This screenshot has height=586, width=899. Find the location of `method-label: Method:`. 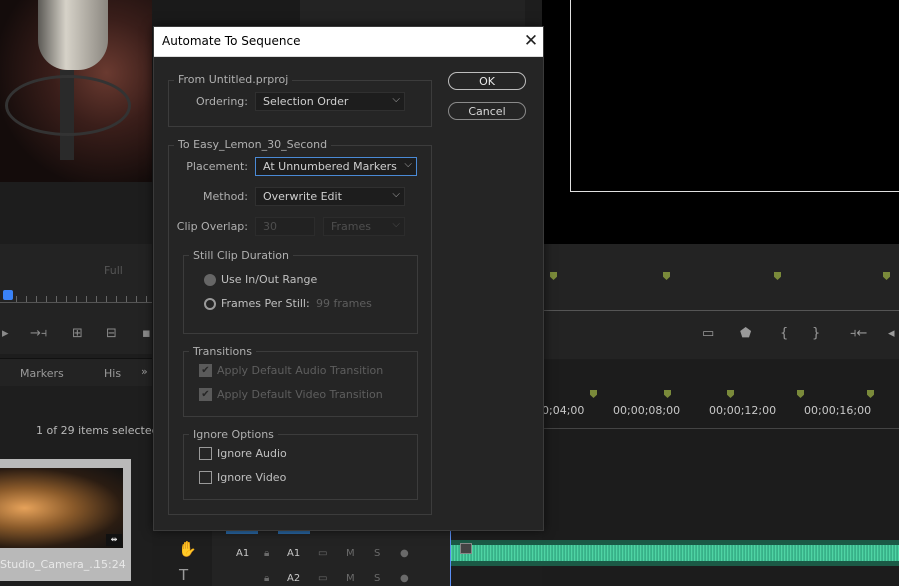

method-label: Method: is located at coordinates (225, 196).